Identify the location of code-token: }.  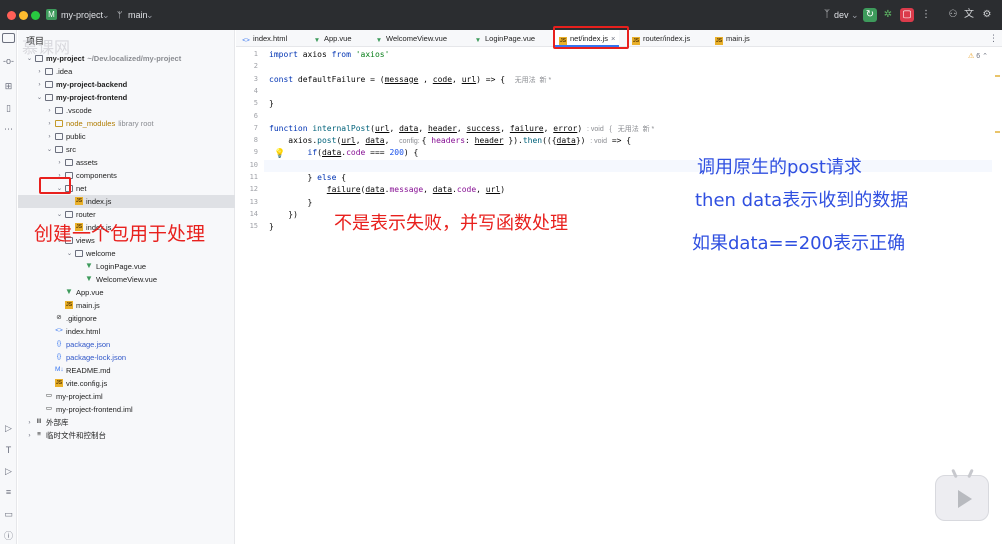
(293, 177).